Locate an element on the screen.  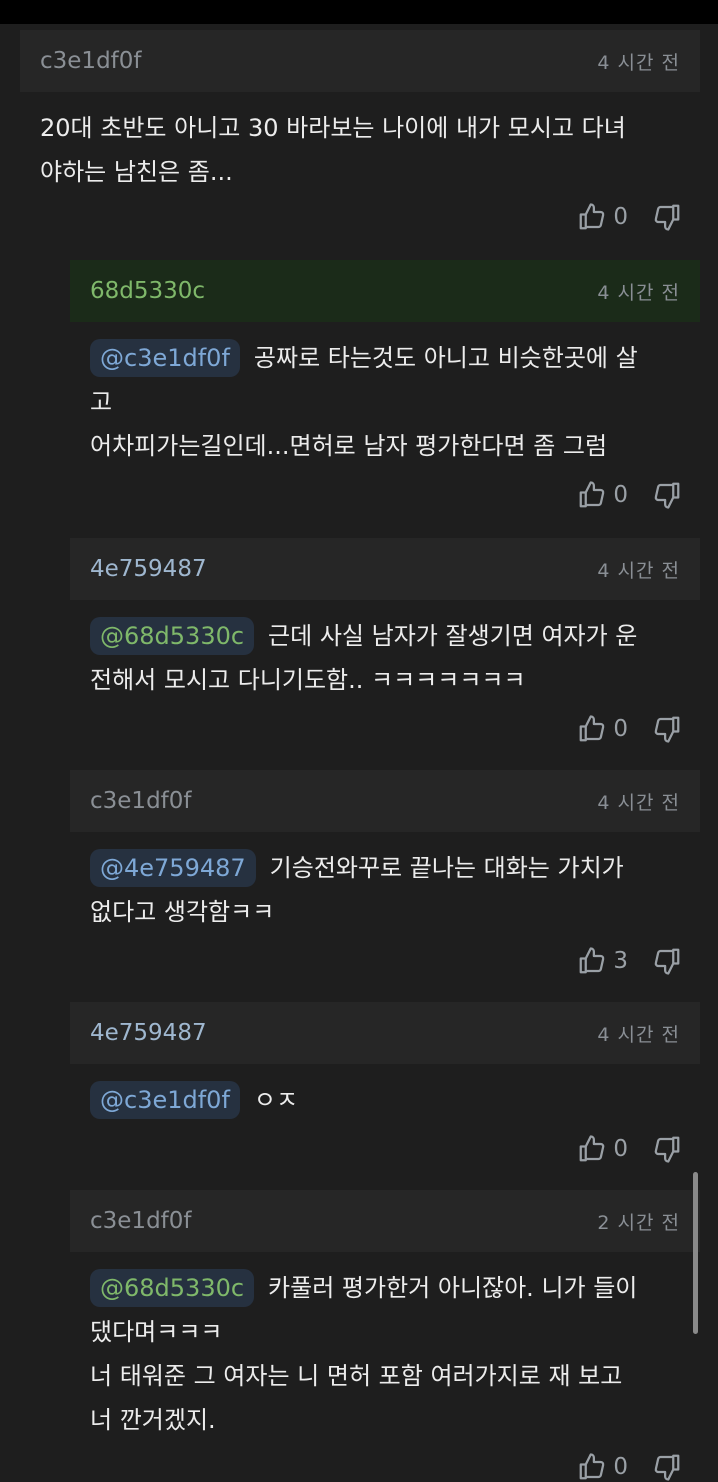
comment-text-line: 기승전와꾸로 끝나는 대화는 가치가 is located at coordinates (446, 868).